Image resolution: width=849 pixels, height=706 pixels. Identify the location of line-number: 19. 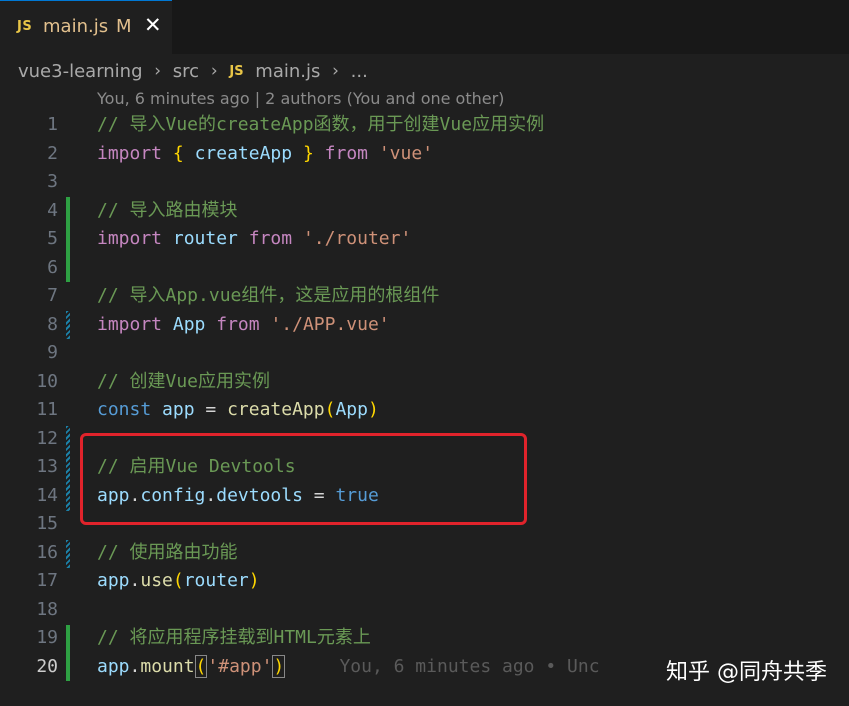
(47, 637).